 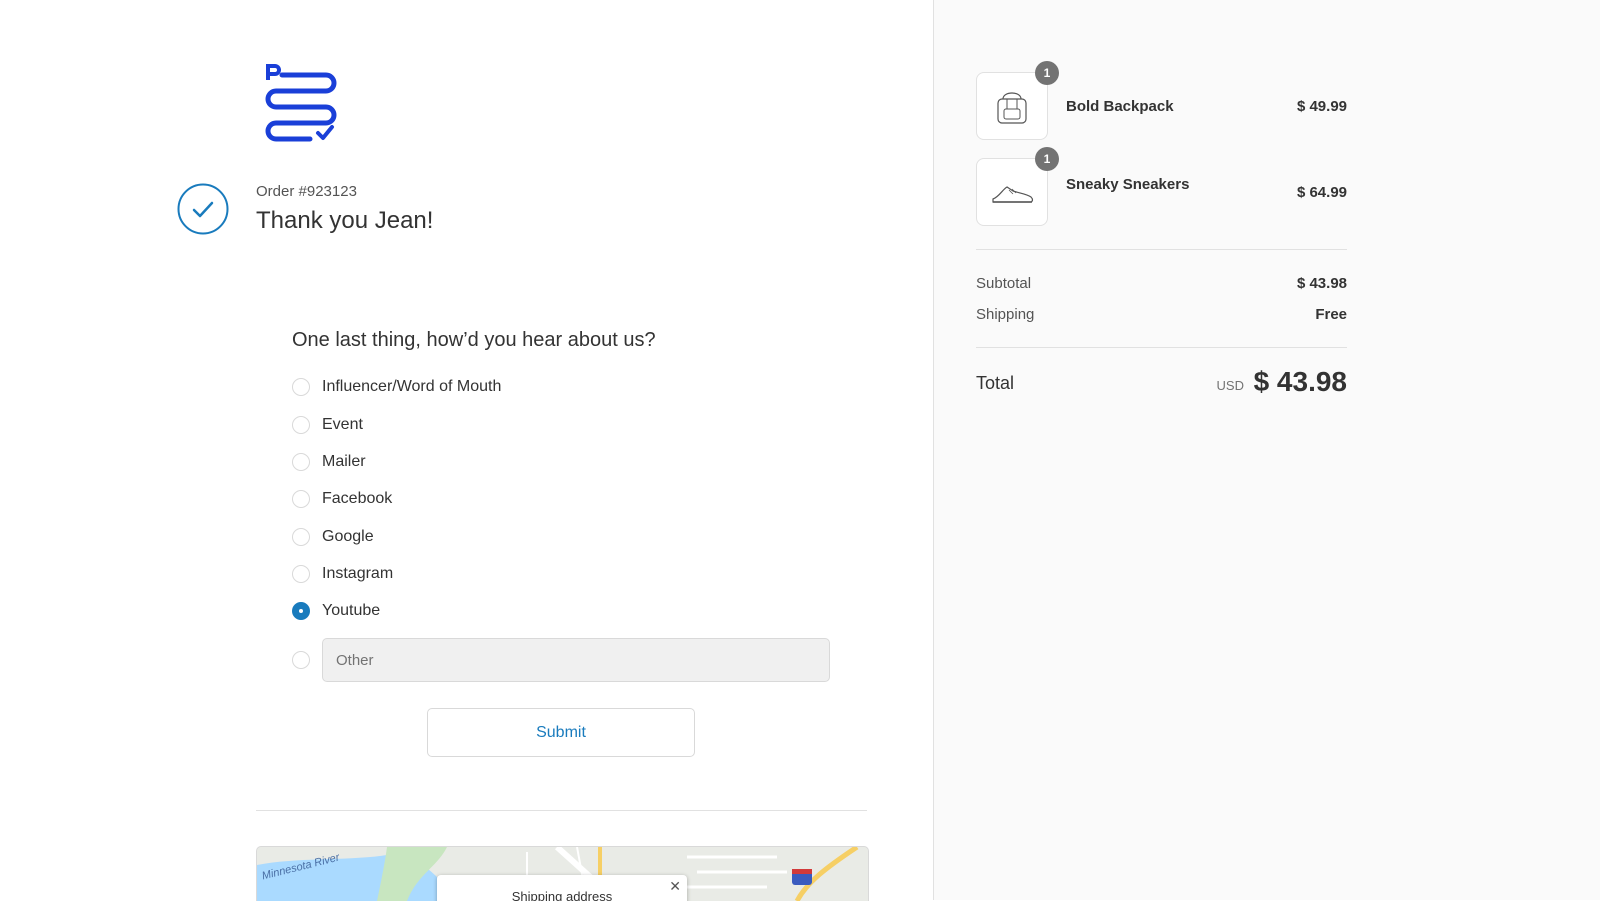 I want to click on survey-option-label: Facebook, so click(x=357, y=498).